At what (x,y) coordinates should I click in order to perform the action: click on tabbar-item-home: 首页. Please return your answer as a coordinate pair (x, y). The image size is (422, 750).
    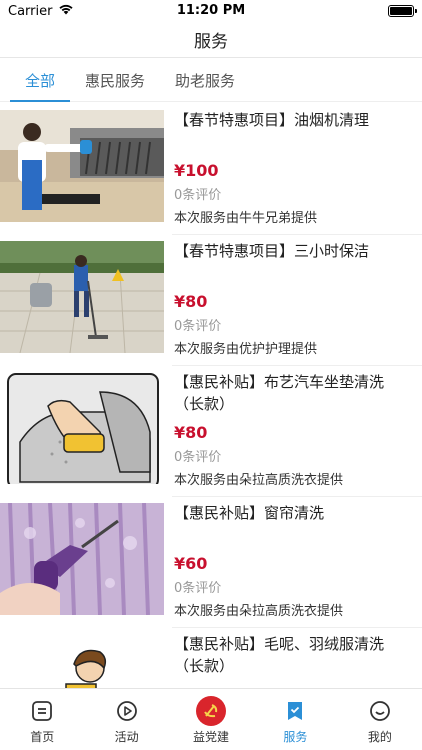
    Looking at the image, I should click on (42, 719).